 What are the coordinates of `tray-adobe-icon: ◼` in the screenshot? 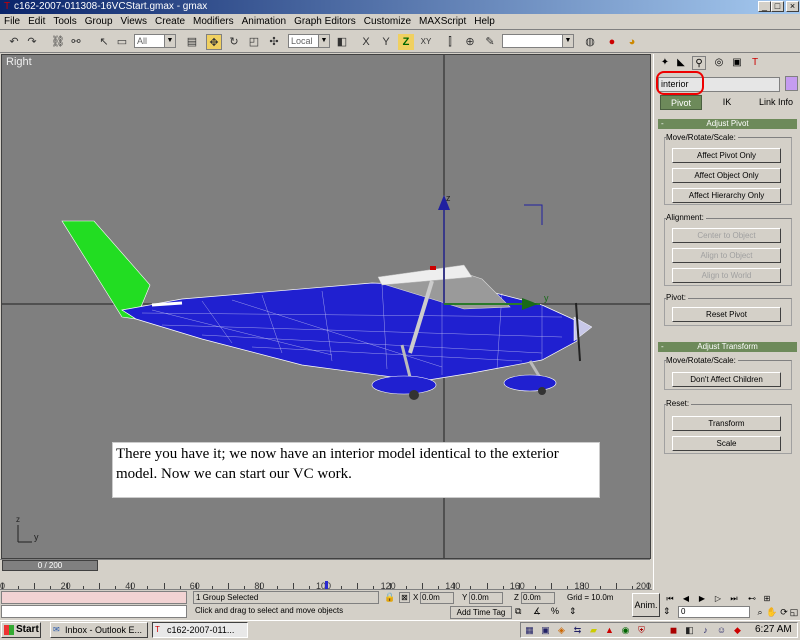 It's located at (673, 630).